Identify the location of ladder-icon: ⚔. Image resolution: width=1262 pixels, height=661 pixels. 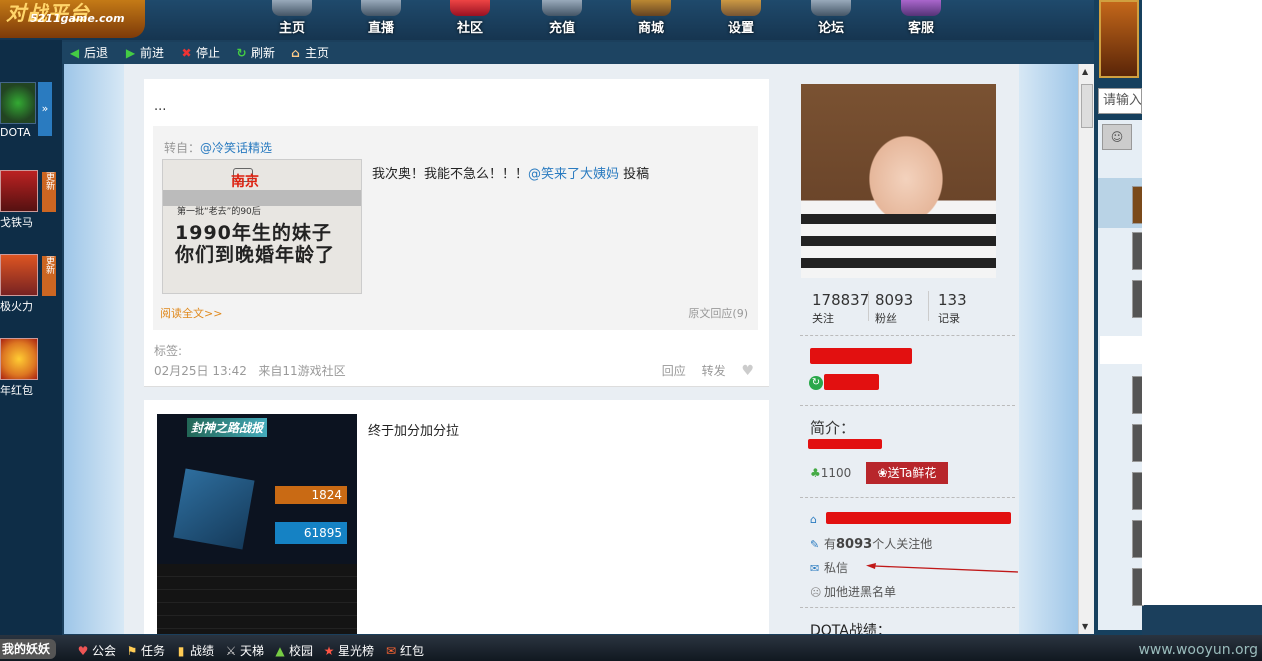
(231, 651).